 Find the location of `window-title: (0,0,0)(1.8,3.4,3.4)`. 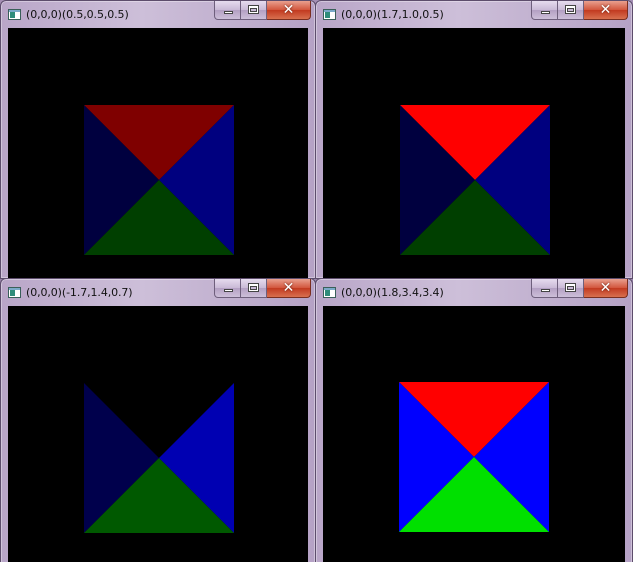

window-title: (0,0,0)(1.8,3.4,3.4) is located at coordinates (392, 292).